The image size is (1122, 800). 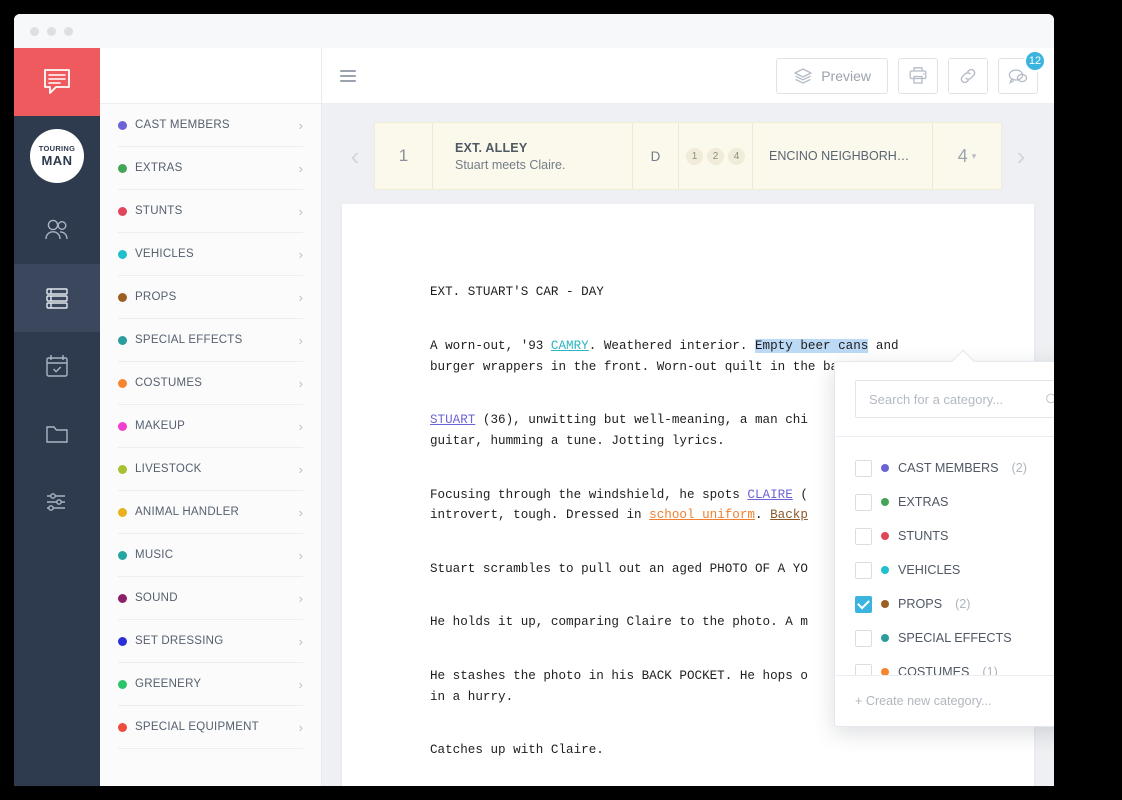 I want to click on sidebar-item-label: MUSIC, so click(x=154, y=555).